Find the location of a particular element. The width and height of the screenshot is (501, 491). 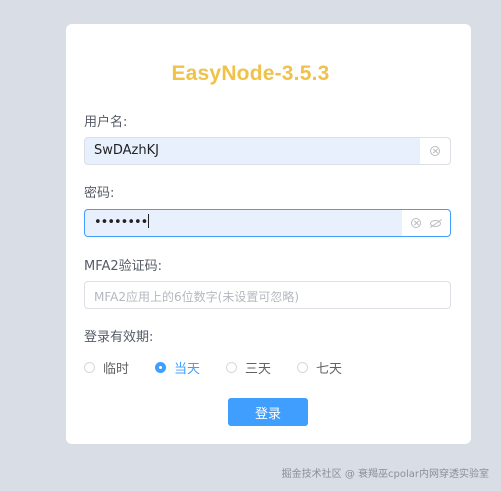

eye-slash-icon is located at coordinates (435, 223).